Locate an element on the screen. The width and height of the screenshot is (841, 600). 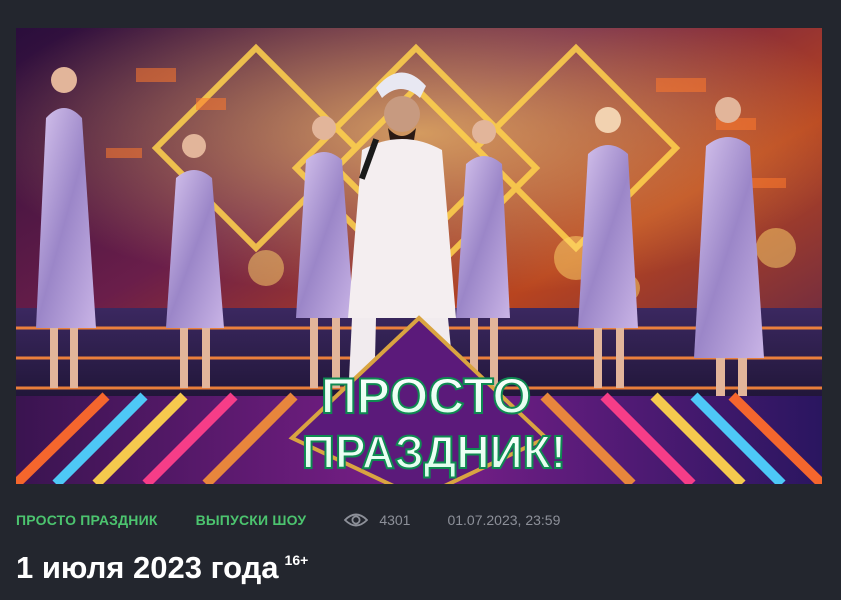
episode-title-row: 1 июля 2023 года 16+ is located at coordinates (162, 568).